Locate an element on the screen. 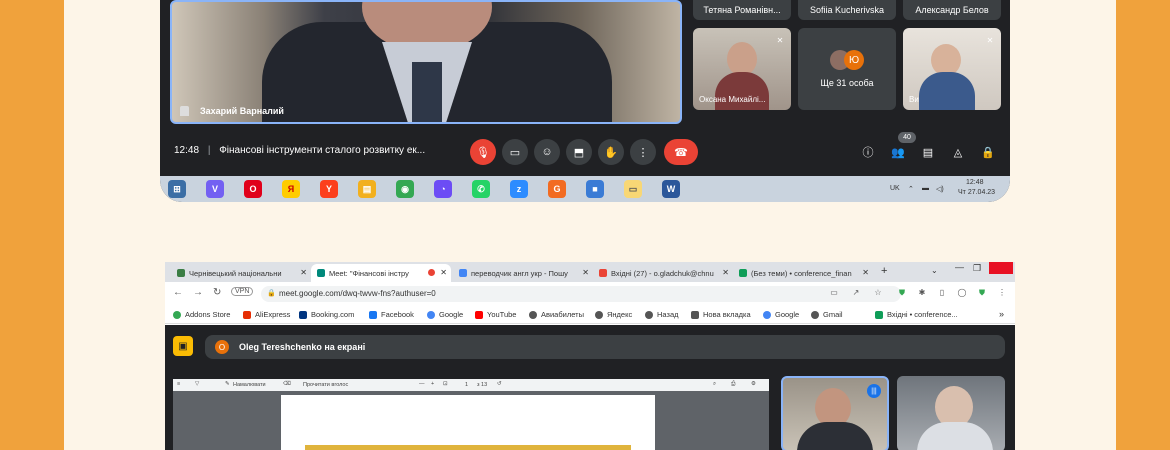 The height and width of the screenshot is (450, 1170). vpn-badge: VPN is located at coordinates (242, 291).